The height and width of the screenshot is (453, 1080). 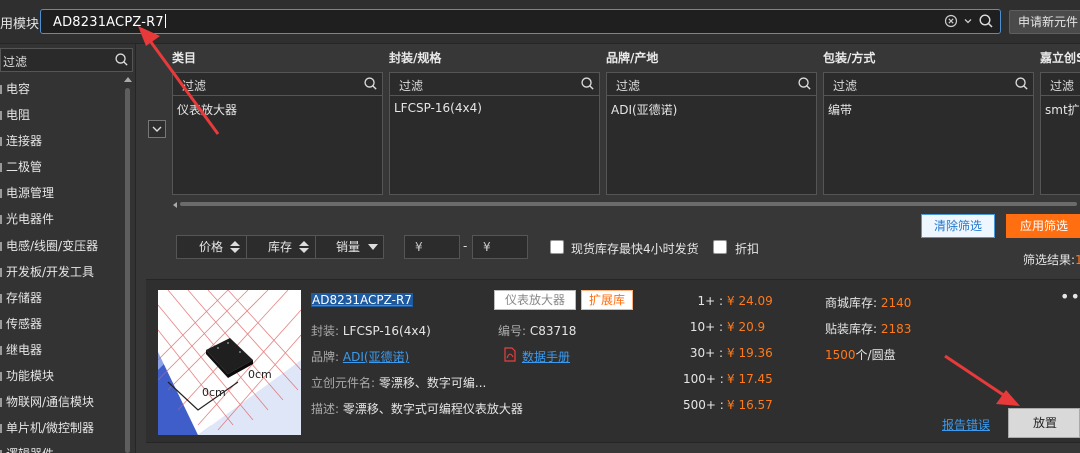 What do you see at coordinates (750, 353) in the screenshot?
I see `price-tier-price: ¥ 19.36` at bounding box center [750, 353].